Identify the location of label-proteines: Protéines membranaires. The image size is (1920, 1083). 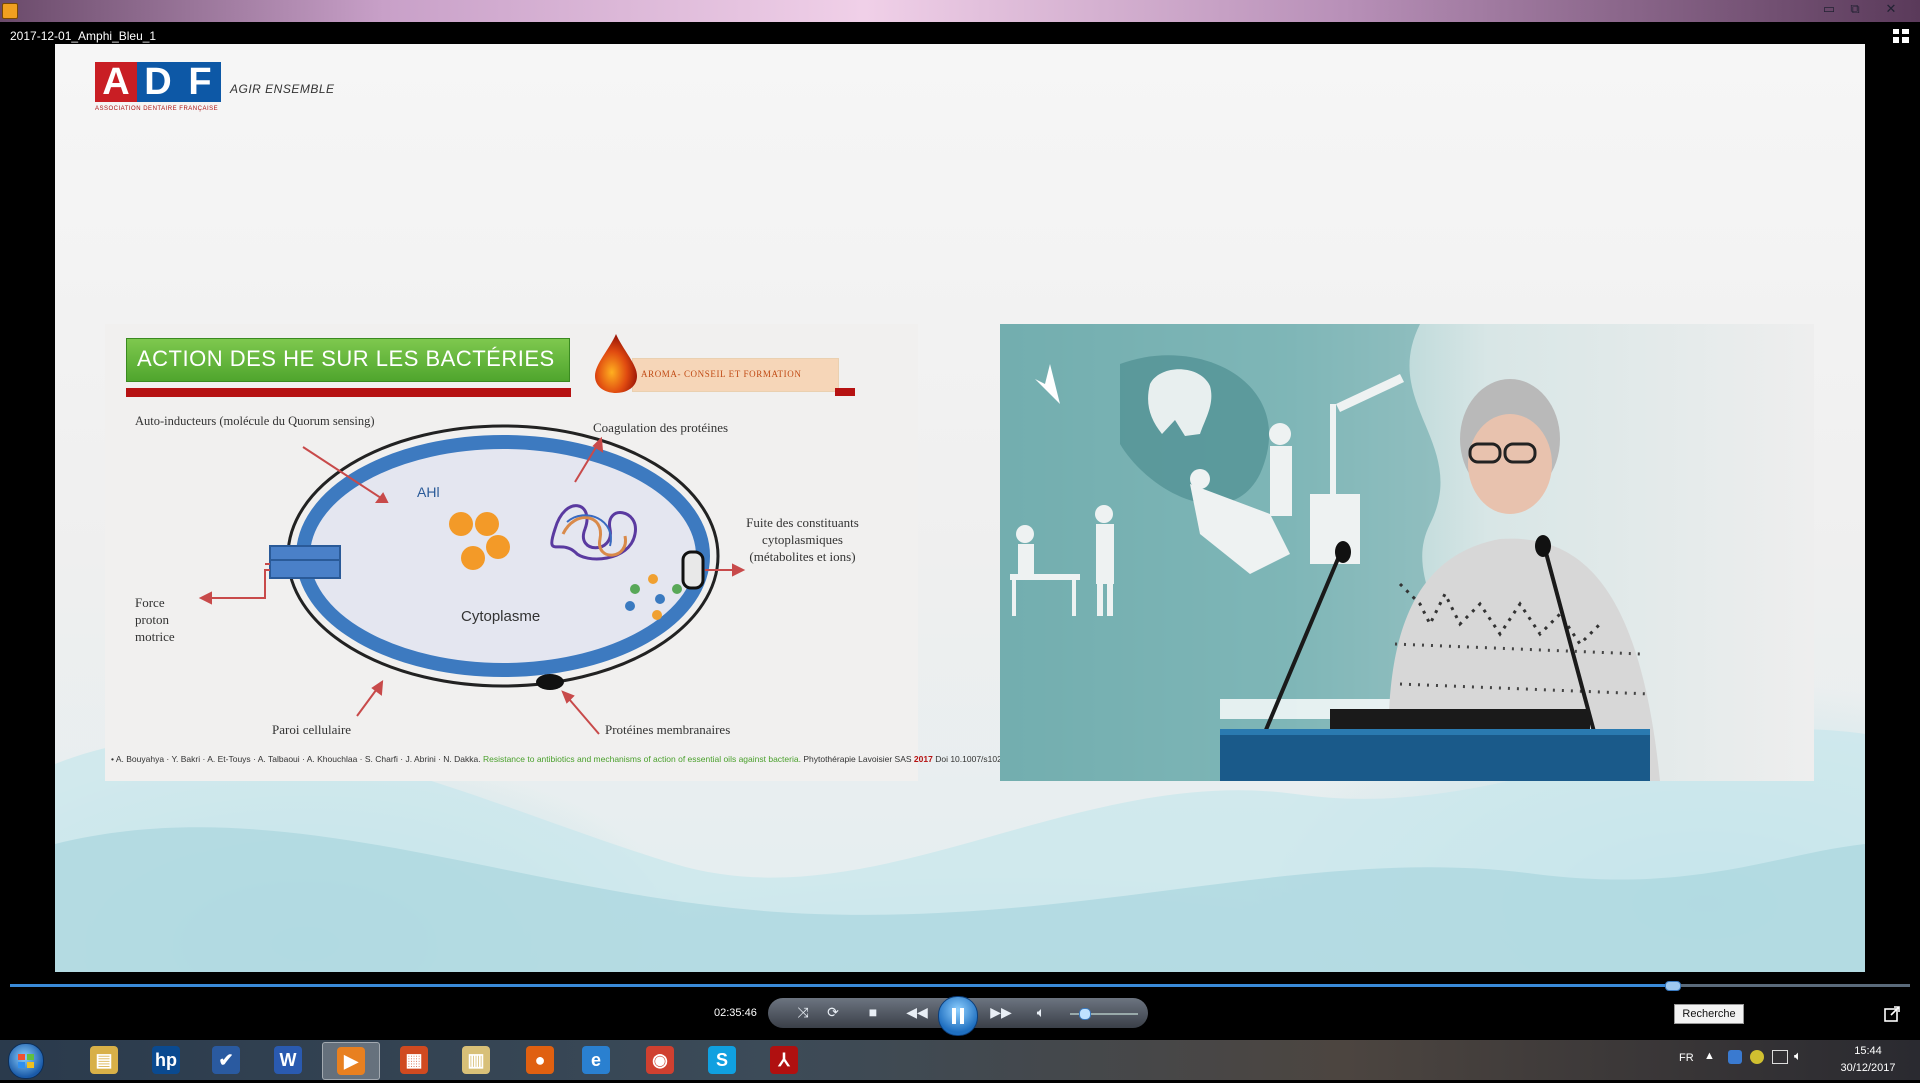
(668, 729).